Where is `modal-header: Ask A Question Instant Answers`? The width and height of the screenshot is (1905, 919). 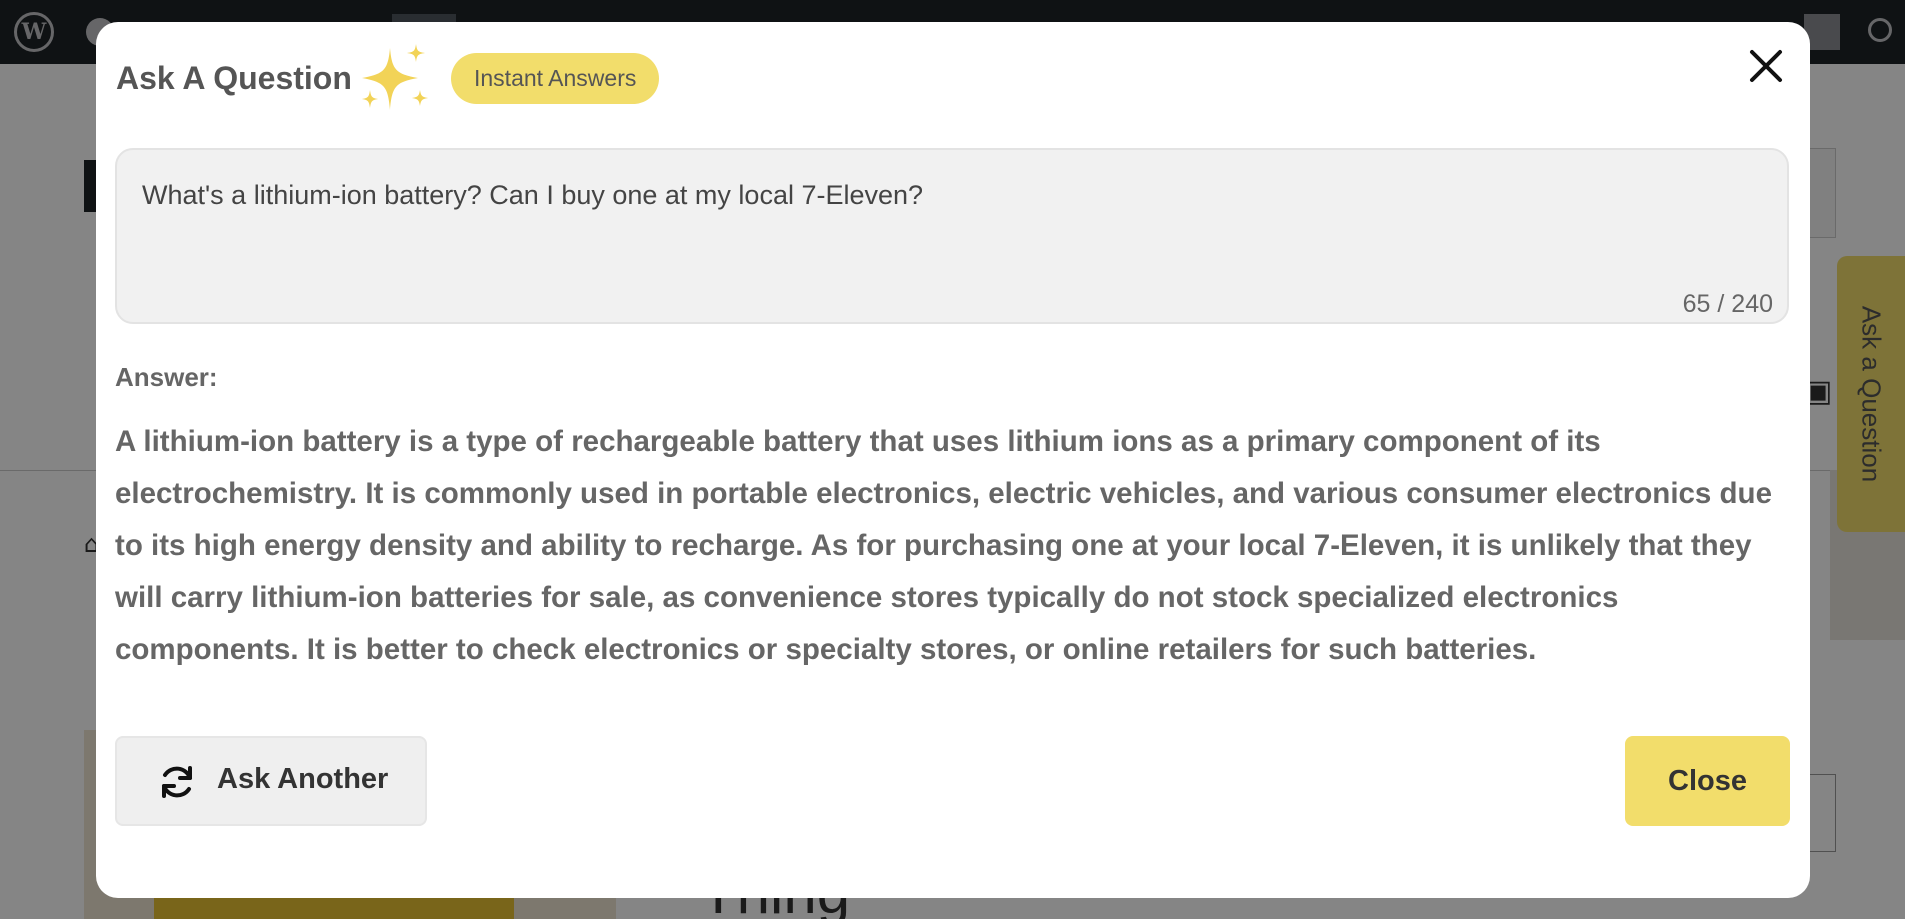 modal-header: Ask A Question Instant Answers is located at coordinates (953, 77).